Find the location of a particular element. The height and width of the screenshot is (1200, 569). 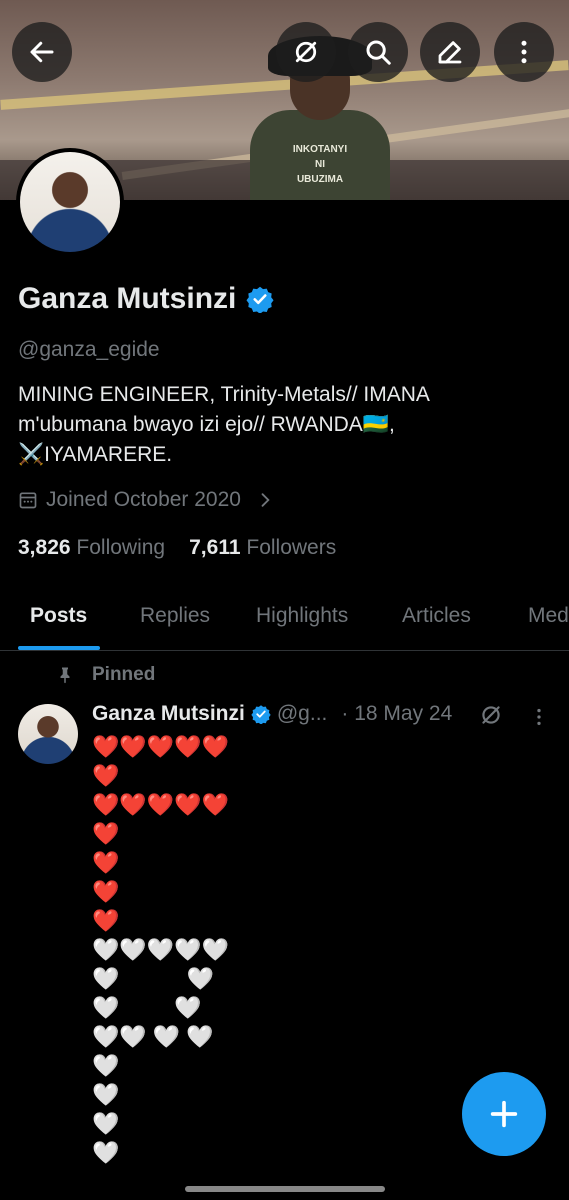

calendar-icon is located at coordinates (28, 500).